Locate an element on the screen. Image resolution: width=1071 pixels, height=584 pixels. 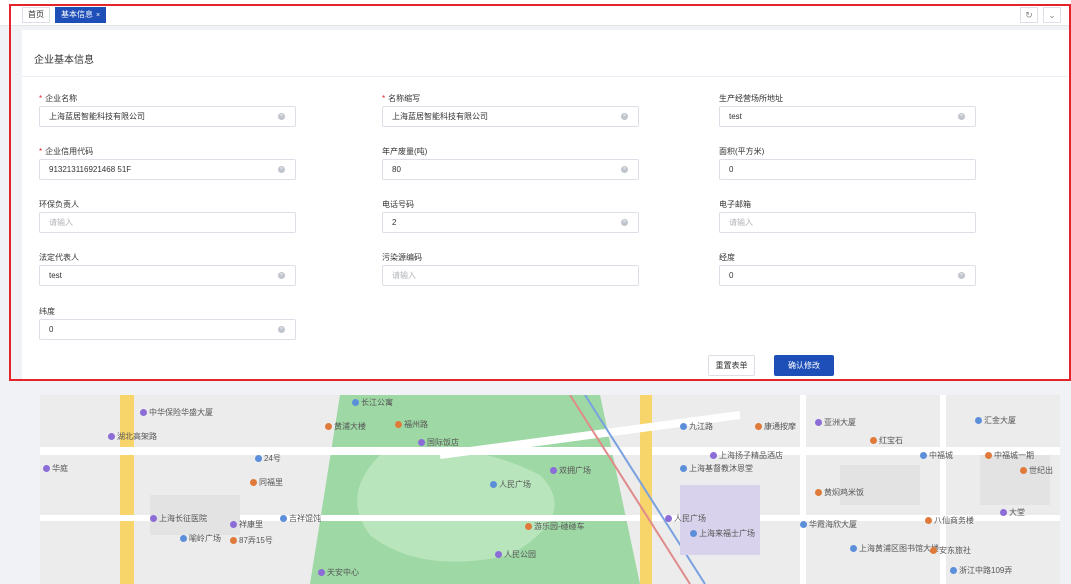
map-poi-text: 祥康里 is located at coordinates (251, 524).